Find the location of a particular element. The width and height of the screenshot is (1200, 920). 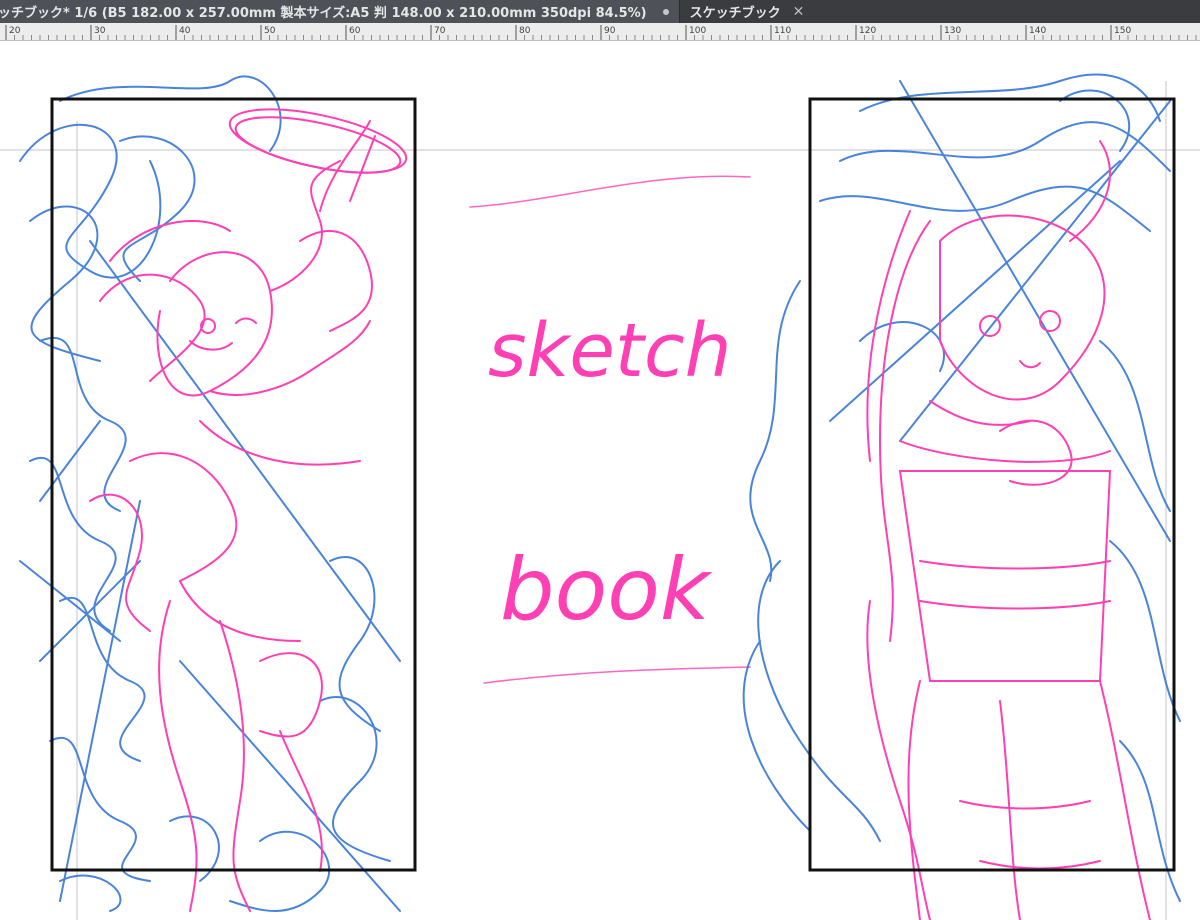

ruler-tick-label: 150 is located at coordinates (1122, 31).